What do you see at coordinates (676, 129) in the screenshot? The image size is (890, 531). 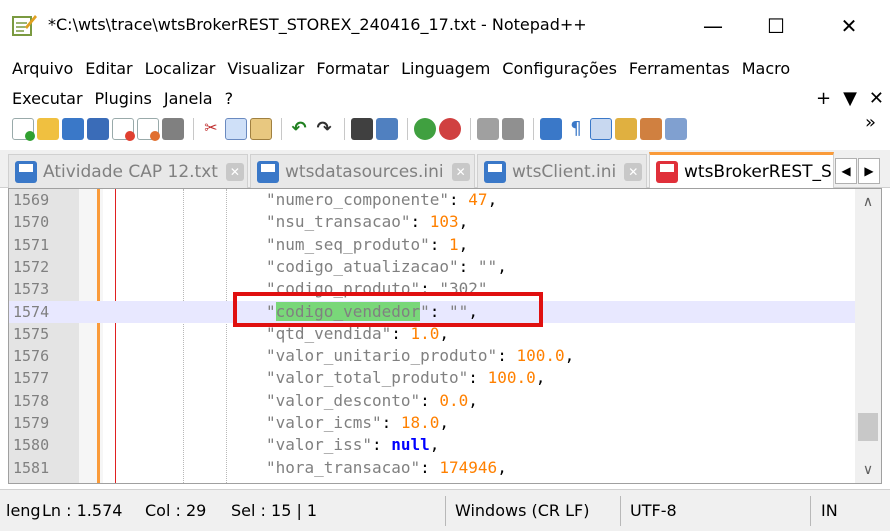 I see `function-list-icon` at bounding box center [676, 129].